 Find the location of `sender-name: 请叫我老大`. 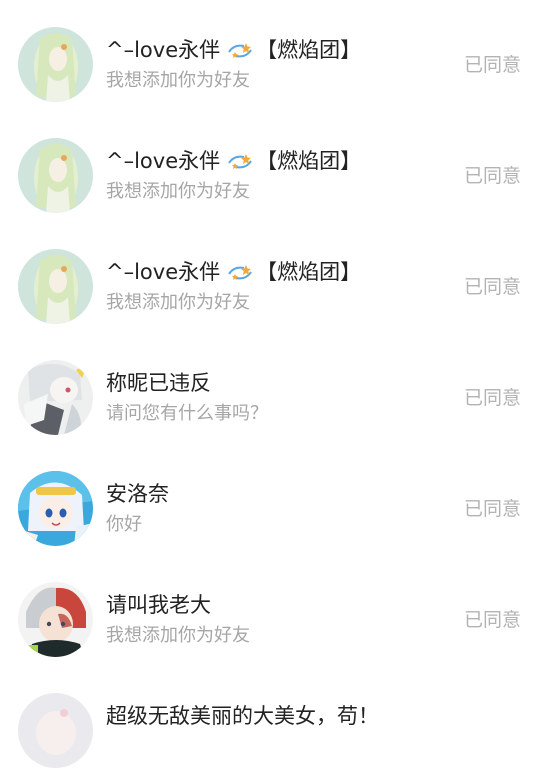

sender-name: 请叫我老大 is located at coordinates (158, 605).